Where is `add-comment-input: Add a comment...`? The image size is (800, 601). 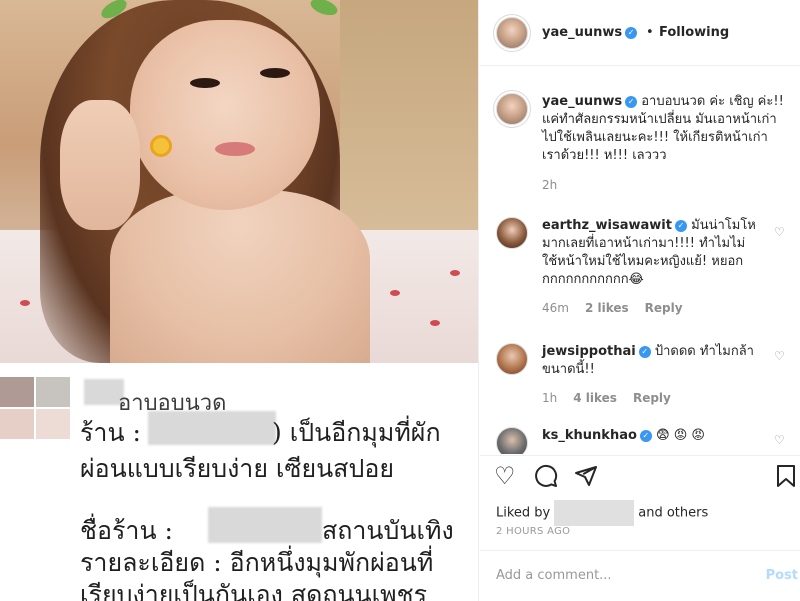 add-comment-input: Add a comment... is located at coordinates (554, 575).